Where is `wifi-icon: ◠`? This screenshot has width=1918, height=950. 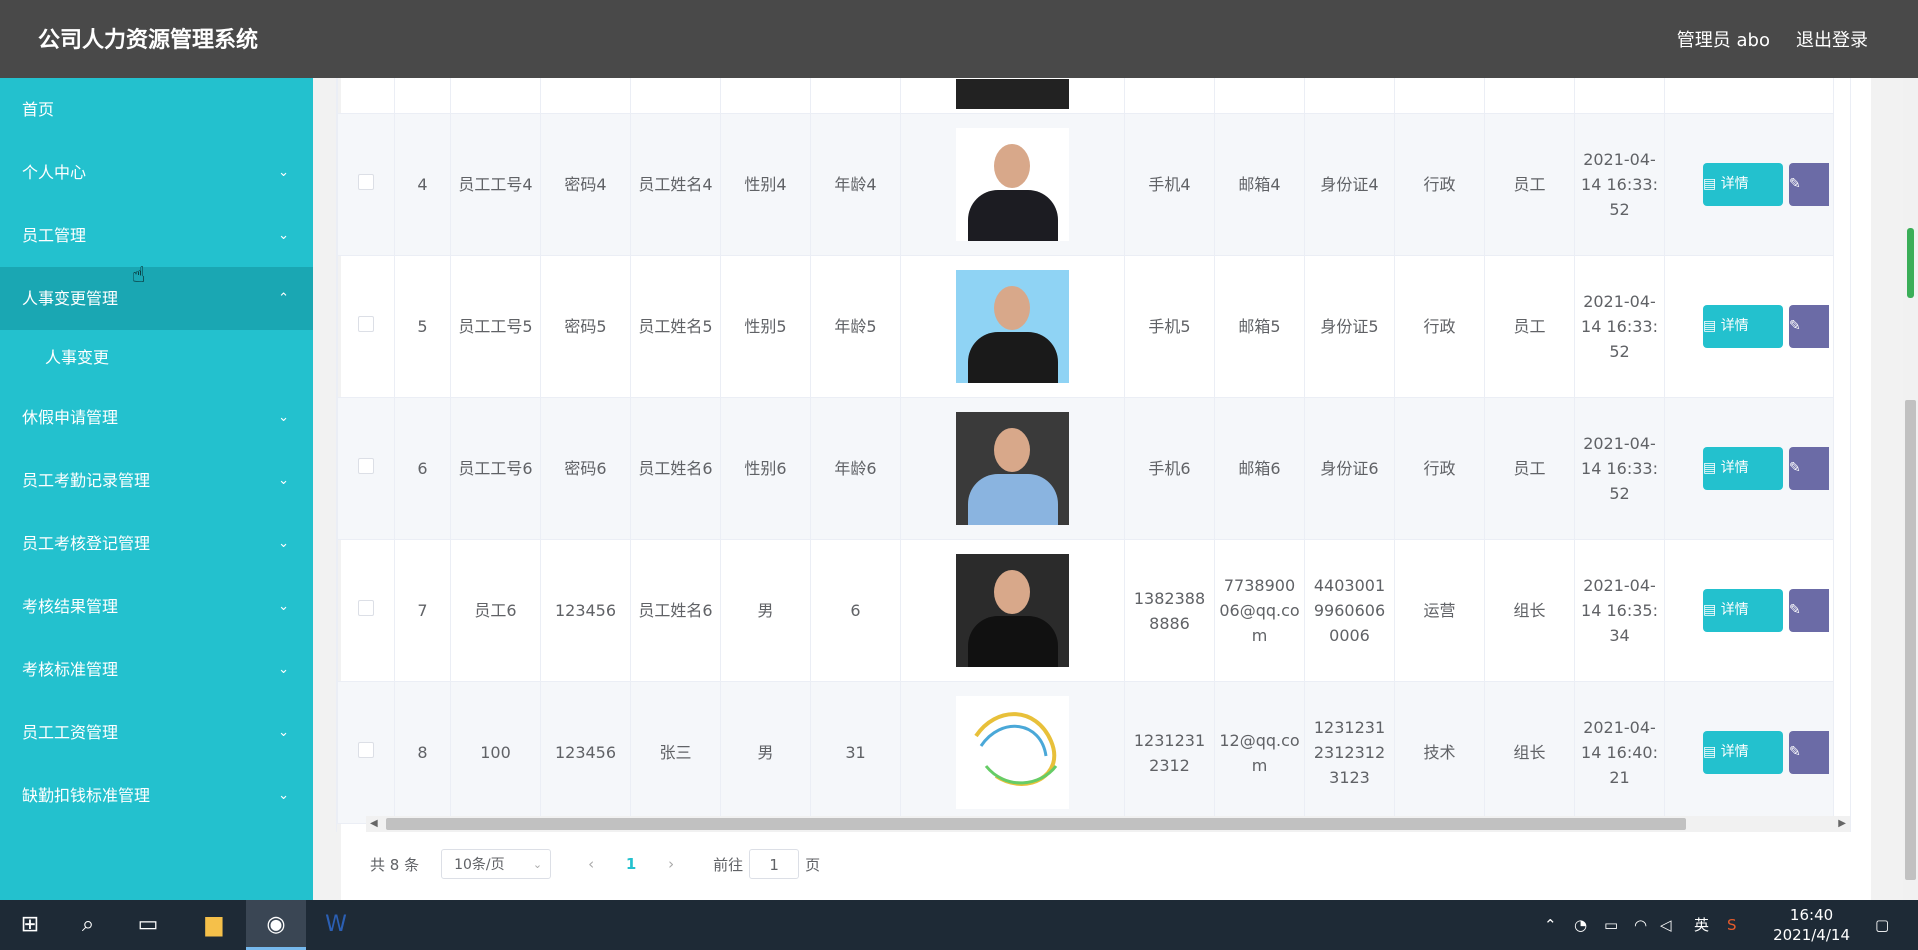
wifi-icon: ◠ is located at coordinates (1640, 925).